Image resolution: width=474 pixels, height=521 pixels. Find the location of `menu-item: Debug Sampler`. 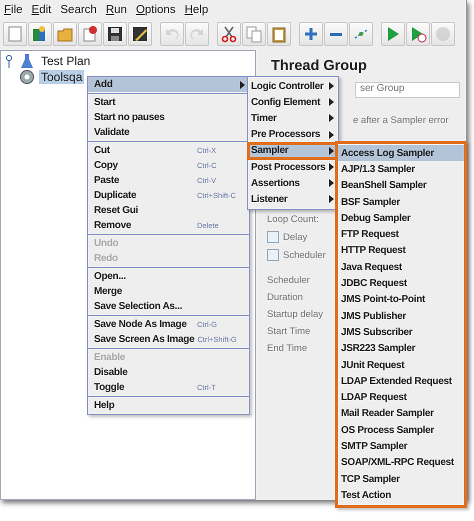

menu-item: Debug Sampler is located at coordinates (401, 218).